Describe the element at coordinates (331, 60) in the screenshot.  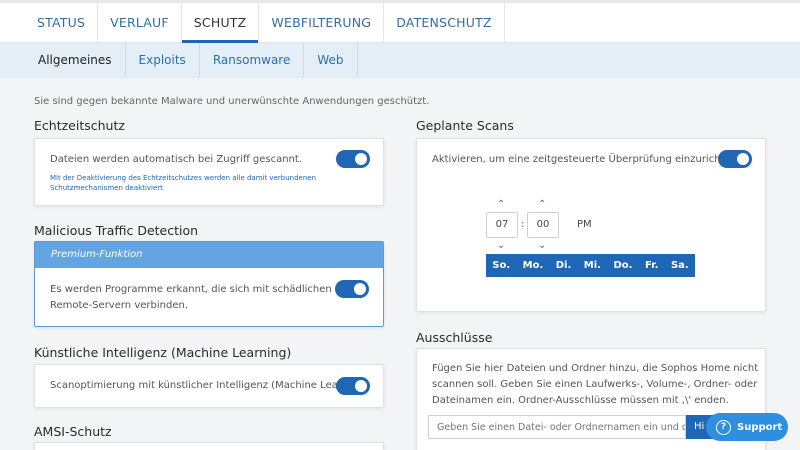
I see `subtab-web: Web` at that location.